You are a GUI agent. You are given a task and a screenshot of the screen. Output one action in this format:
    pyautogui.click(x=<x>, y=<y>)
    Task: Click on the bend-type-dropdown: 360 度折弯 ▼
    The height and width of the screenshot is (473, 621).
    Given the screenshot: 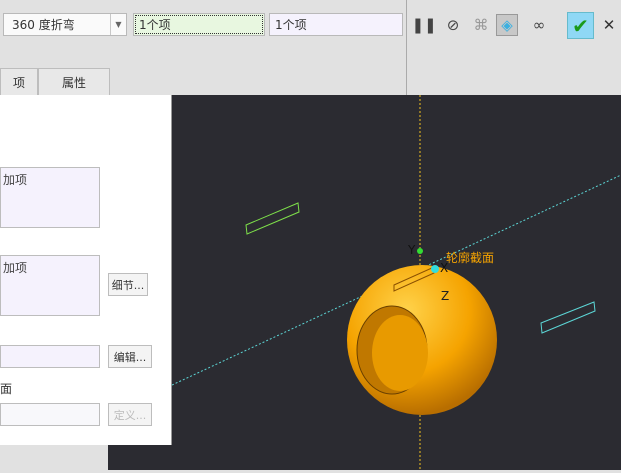 What is the action you would take?
    pyautogui.click(x=65, y=24)
    